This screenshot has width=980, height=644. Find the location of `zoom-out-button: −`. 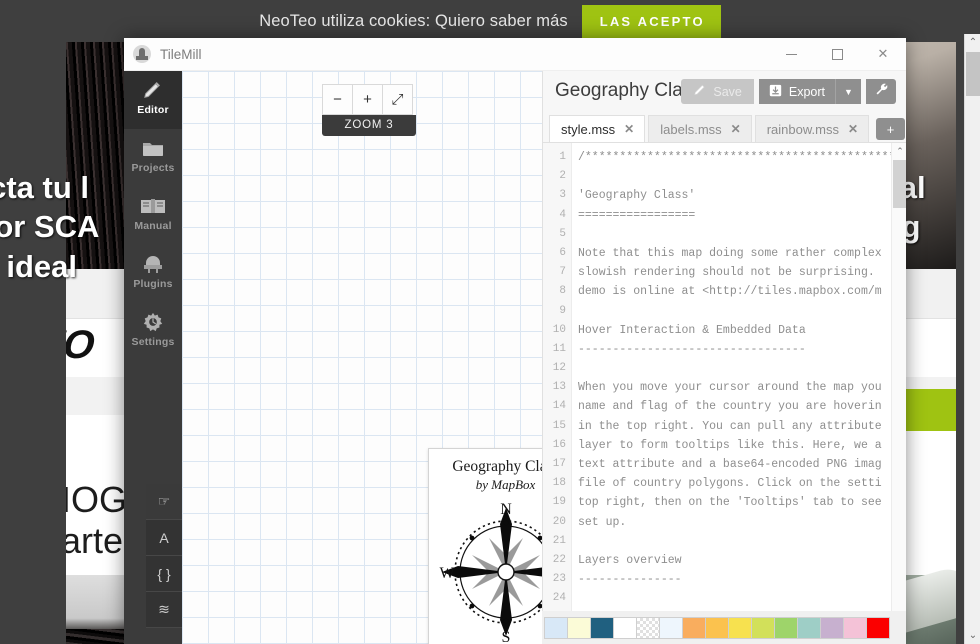

zoom-out-button: − is located at coordinates (337, 99).